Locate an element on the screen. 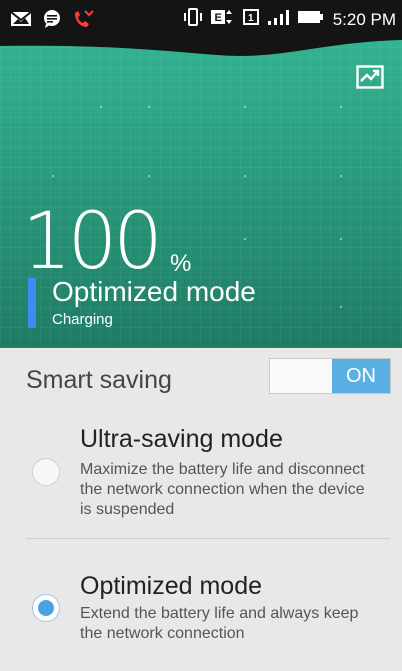 This screenshot has height=671, width=402. charging-status: Charging is located at coordinates (82, 319).